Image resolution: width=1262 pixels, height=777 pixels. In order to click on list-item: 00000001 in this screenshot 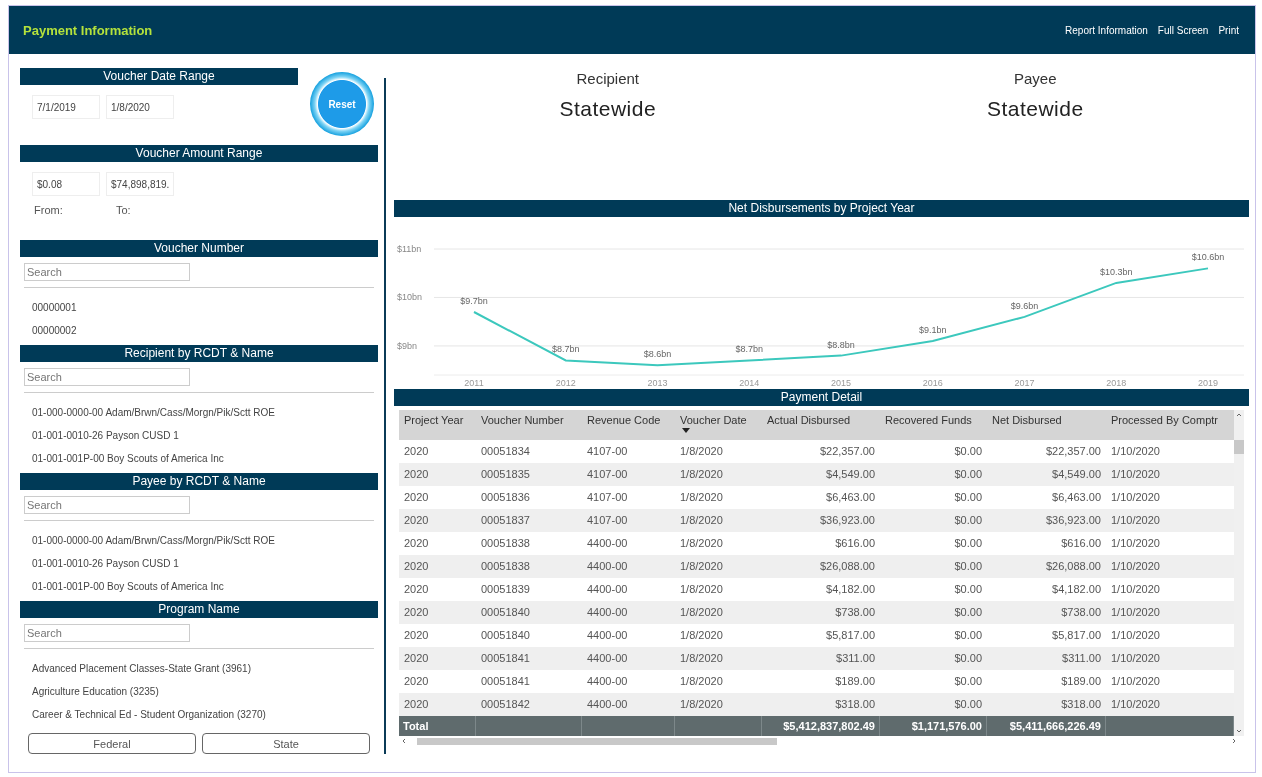, I will do `click(205, 307)`.